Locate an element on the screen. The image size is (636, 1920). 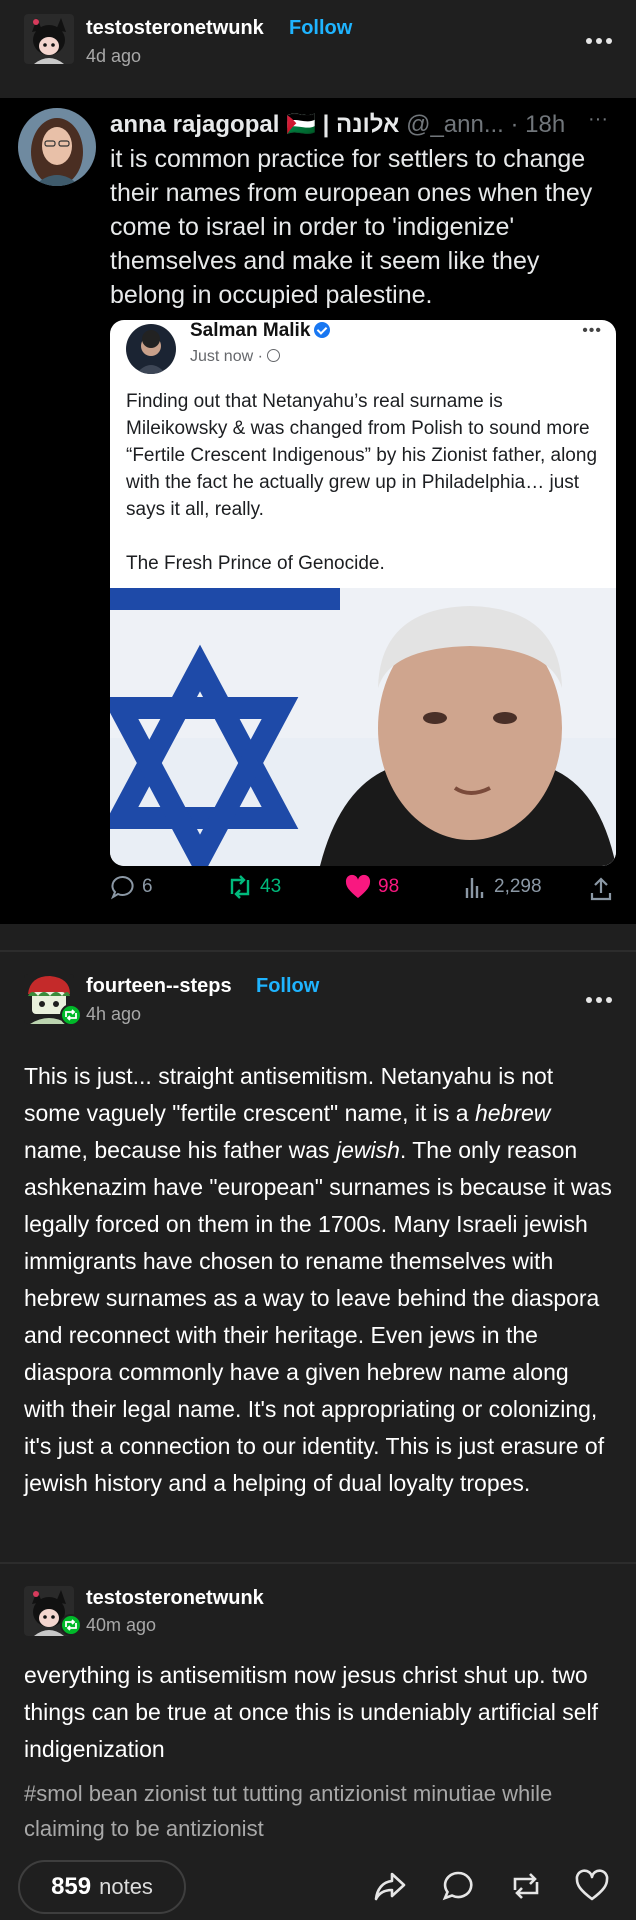
op-username: testosteronetwunk is located at coordinates (175, 28).